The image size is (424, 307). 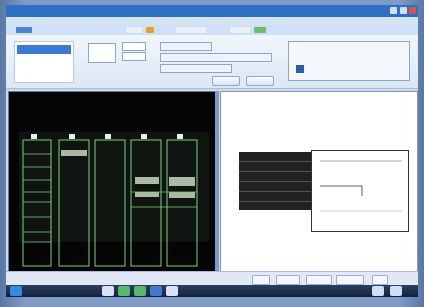 I want to click on lane-strip-image, so click(x=276, y=181).